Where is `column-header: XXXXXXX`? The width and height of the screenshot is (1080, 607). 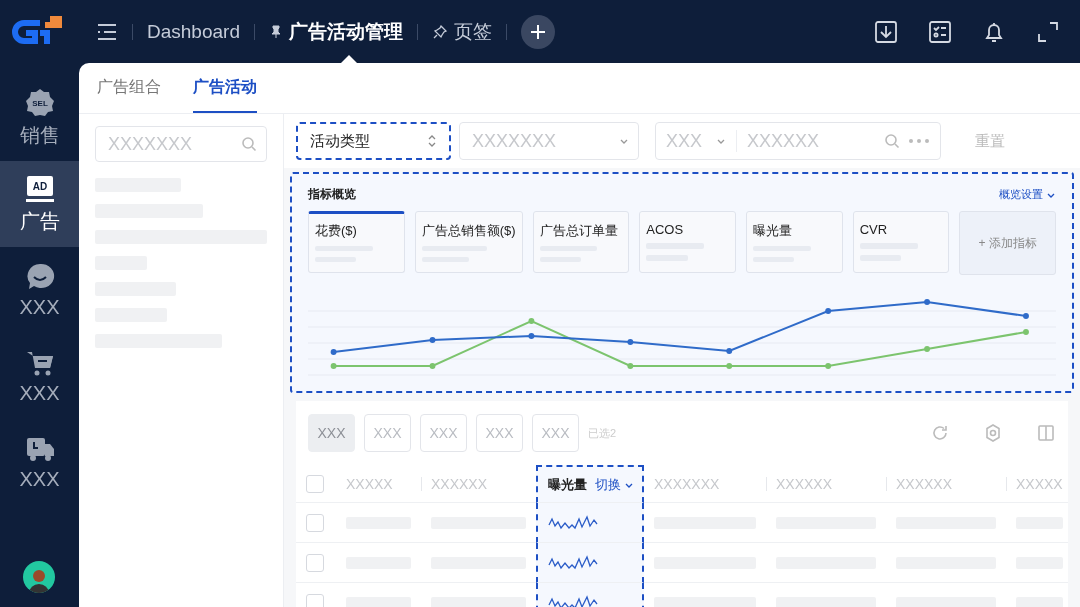 column-header: XXXXXXX is located at coordinates (687, 483).